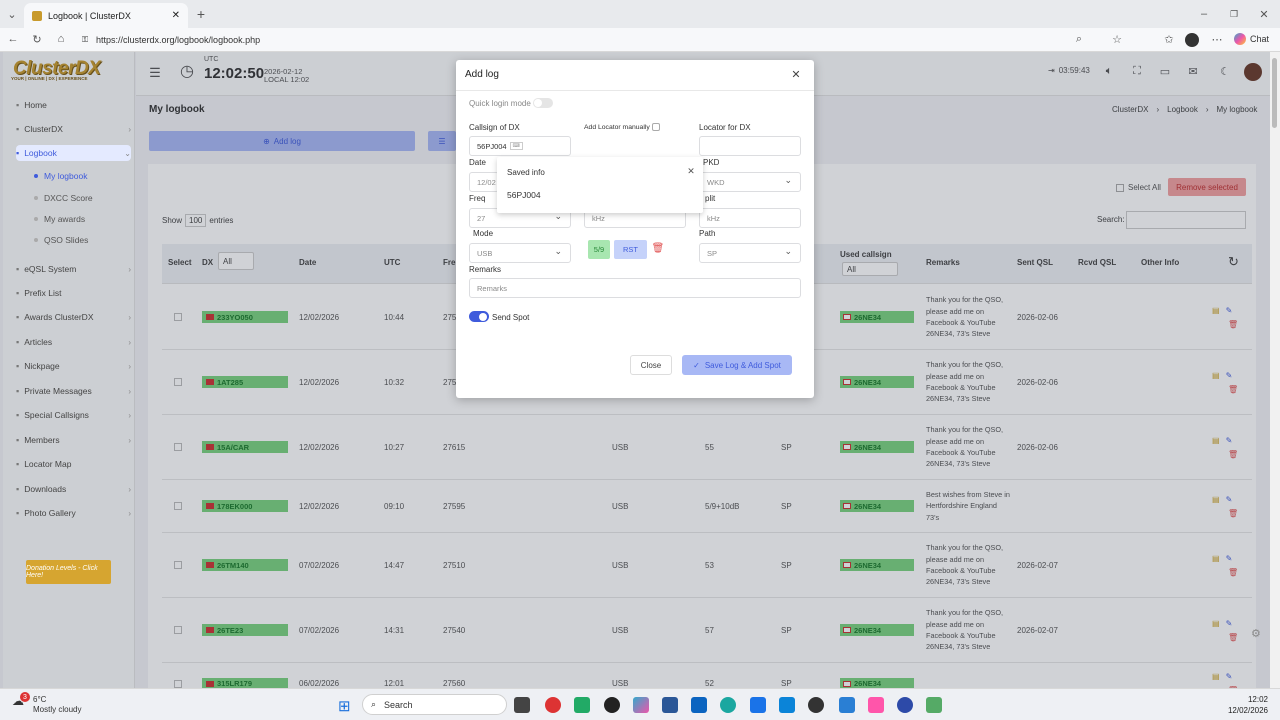 Image resolution: width=1280 pixels, height=720 pixels. What do you see at coordinates (65, 219) in the screenshot?
I see `sidebar-subitem-label: My awards` at bounding box center [65, 219].